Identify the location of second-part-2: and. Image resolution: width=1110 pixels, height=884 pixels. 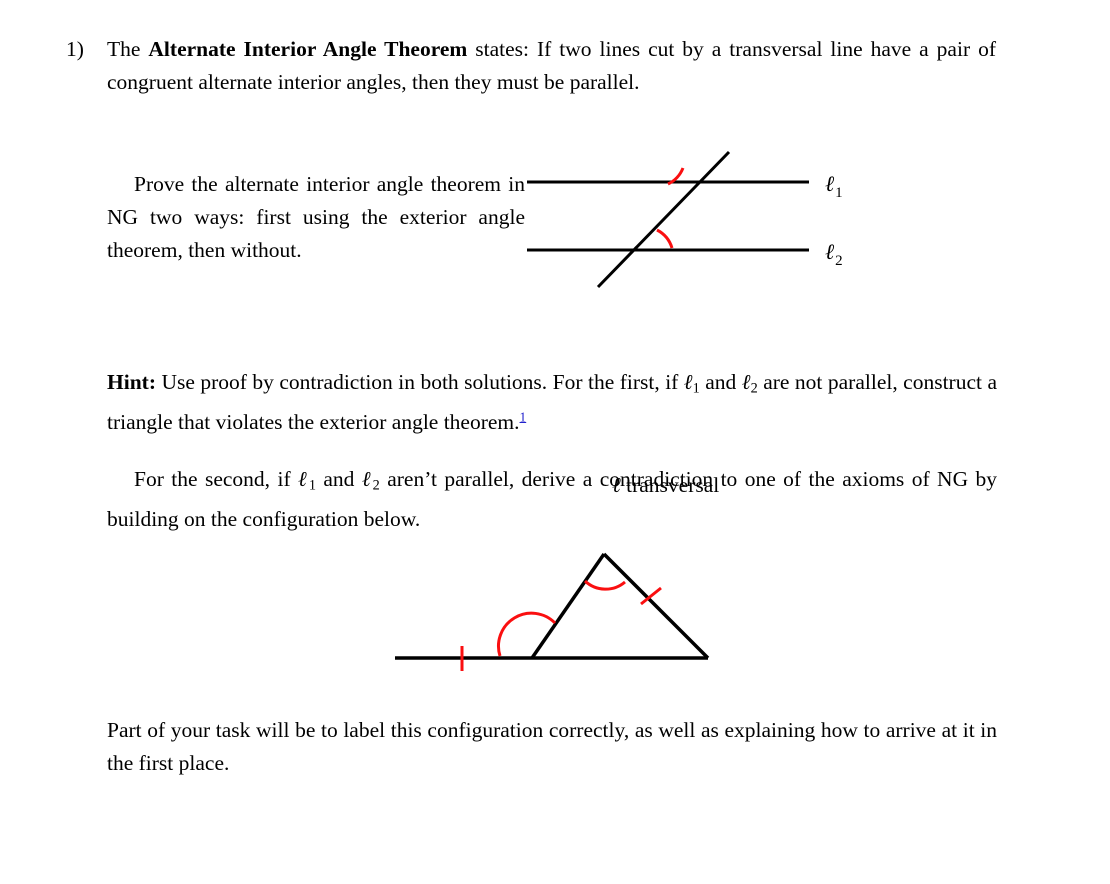
(338, 479).